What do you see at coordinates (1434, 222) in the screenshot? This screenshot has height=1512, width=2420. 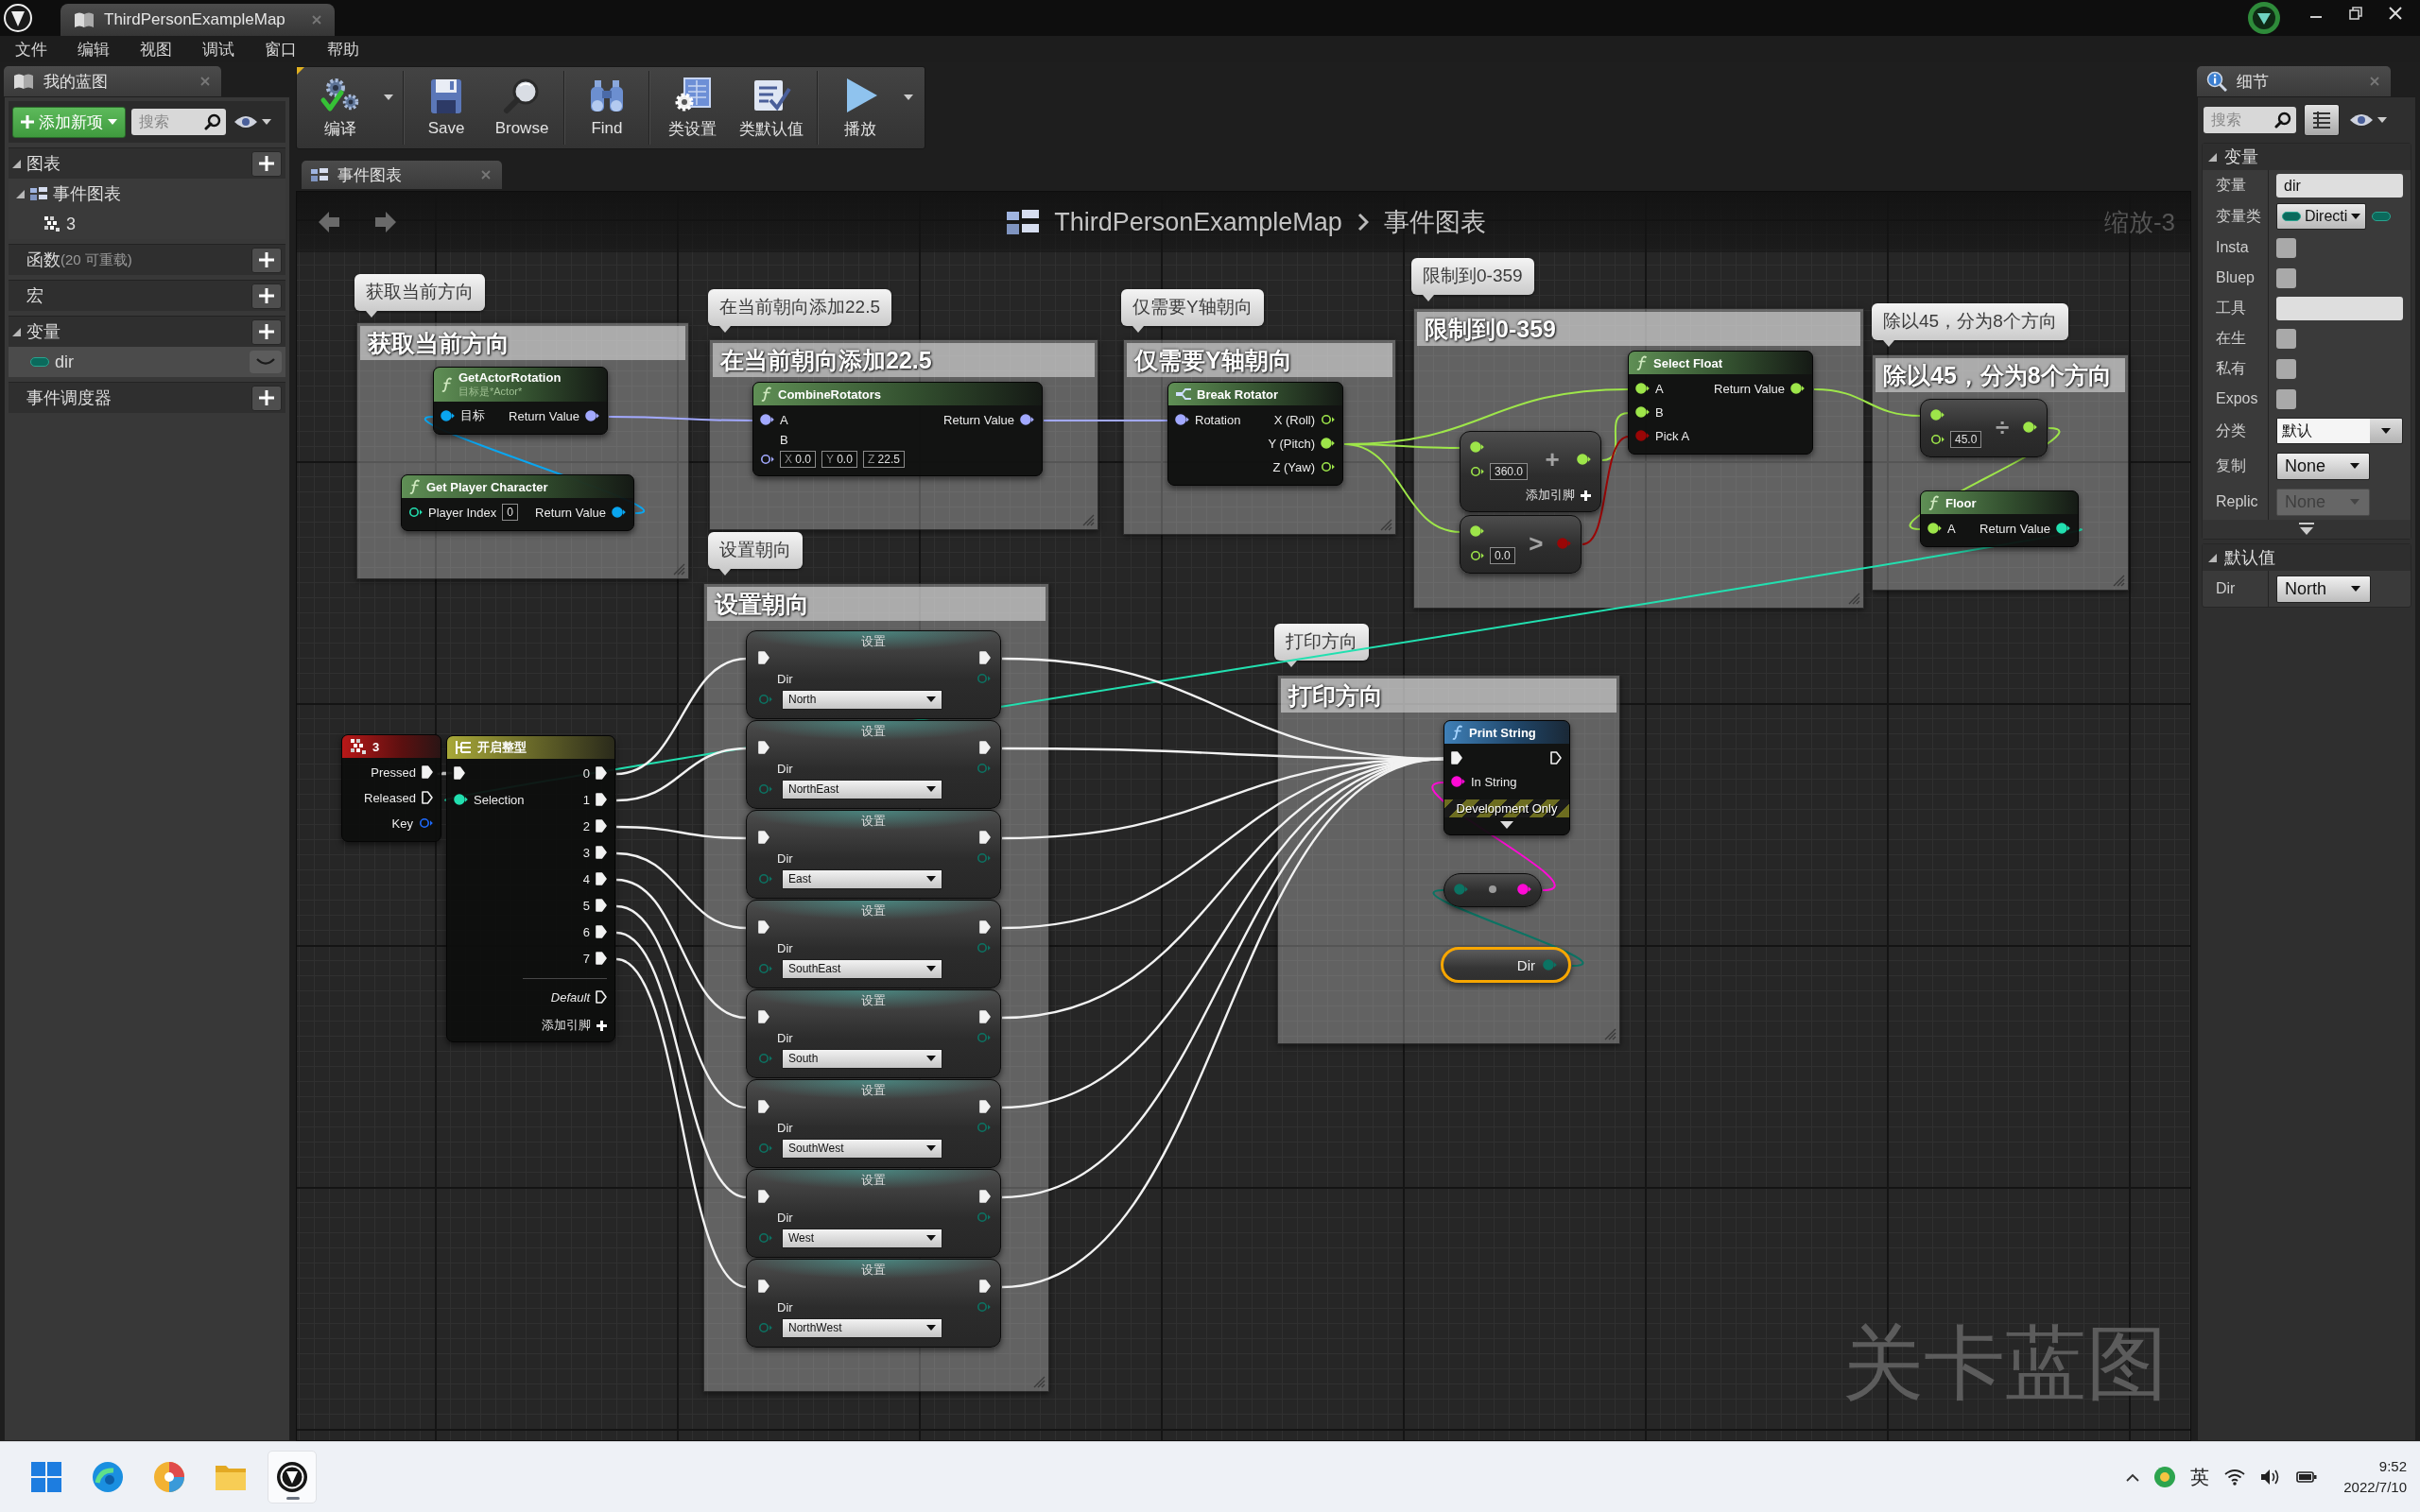 I see `breadcrumb-link: 事件图表` at bounding box center [1434, 222].